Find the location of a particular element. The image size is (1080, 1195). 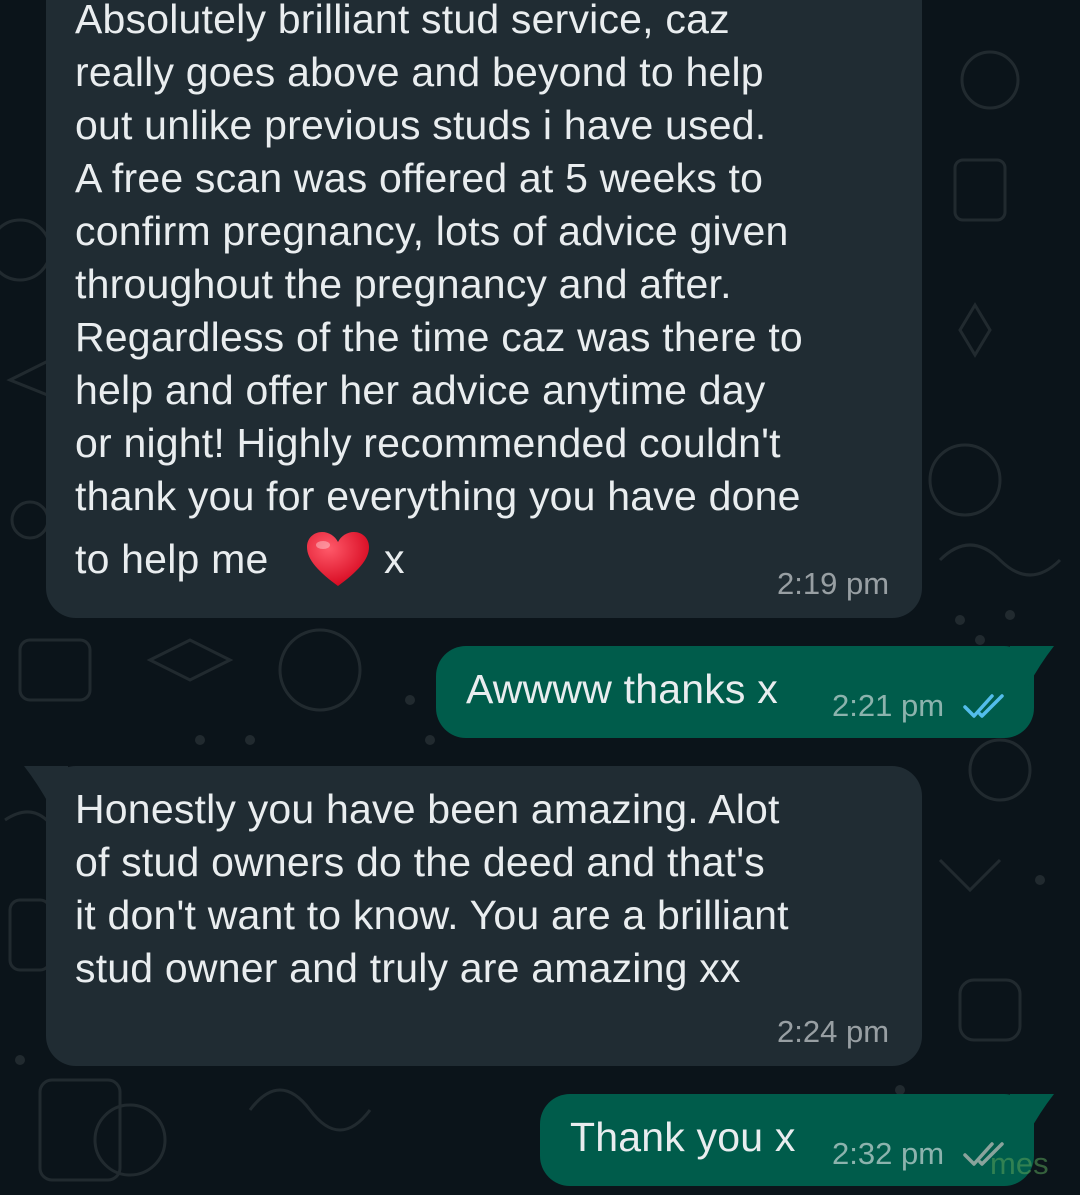

message-line: throughout the pregnancy and after. is located at coordinates (403, 284).